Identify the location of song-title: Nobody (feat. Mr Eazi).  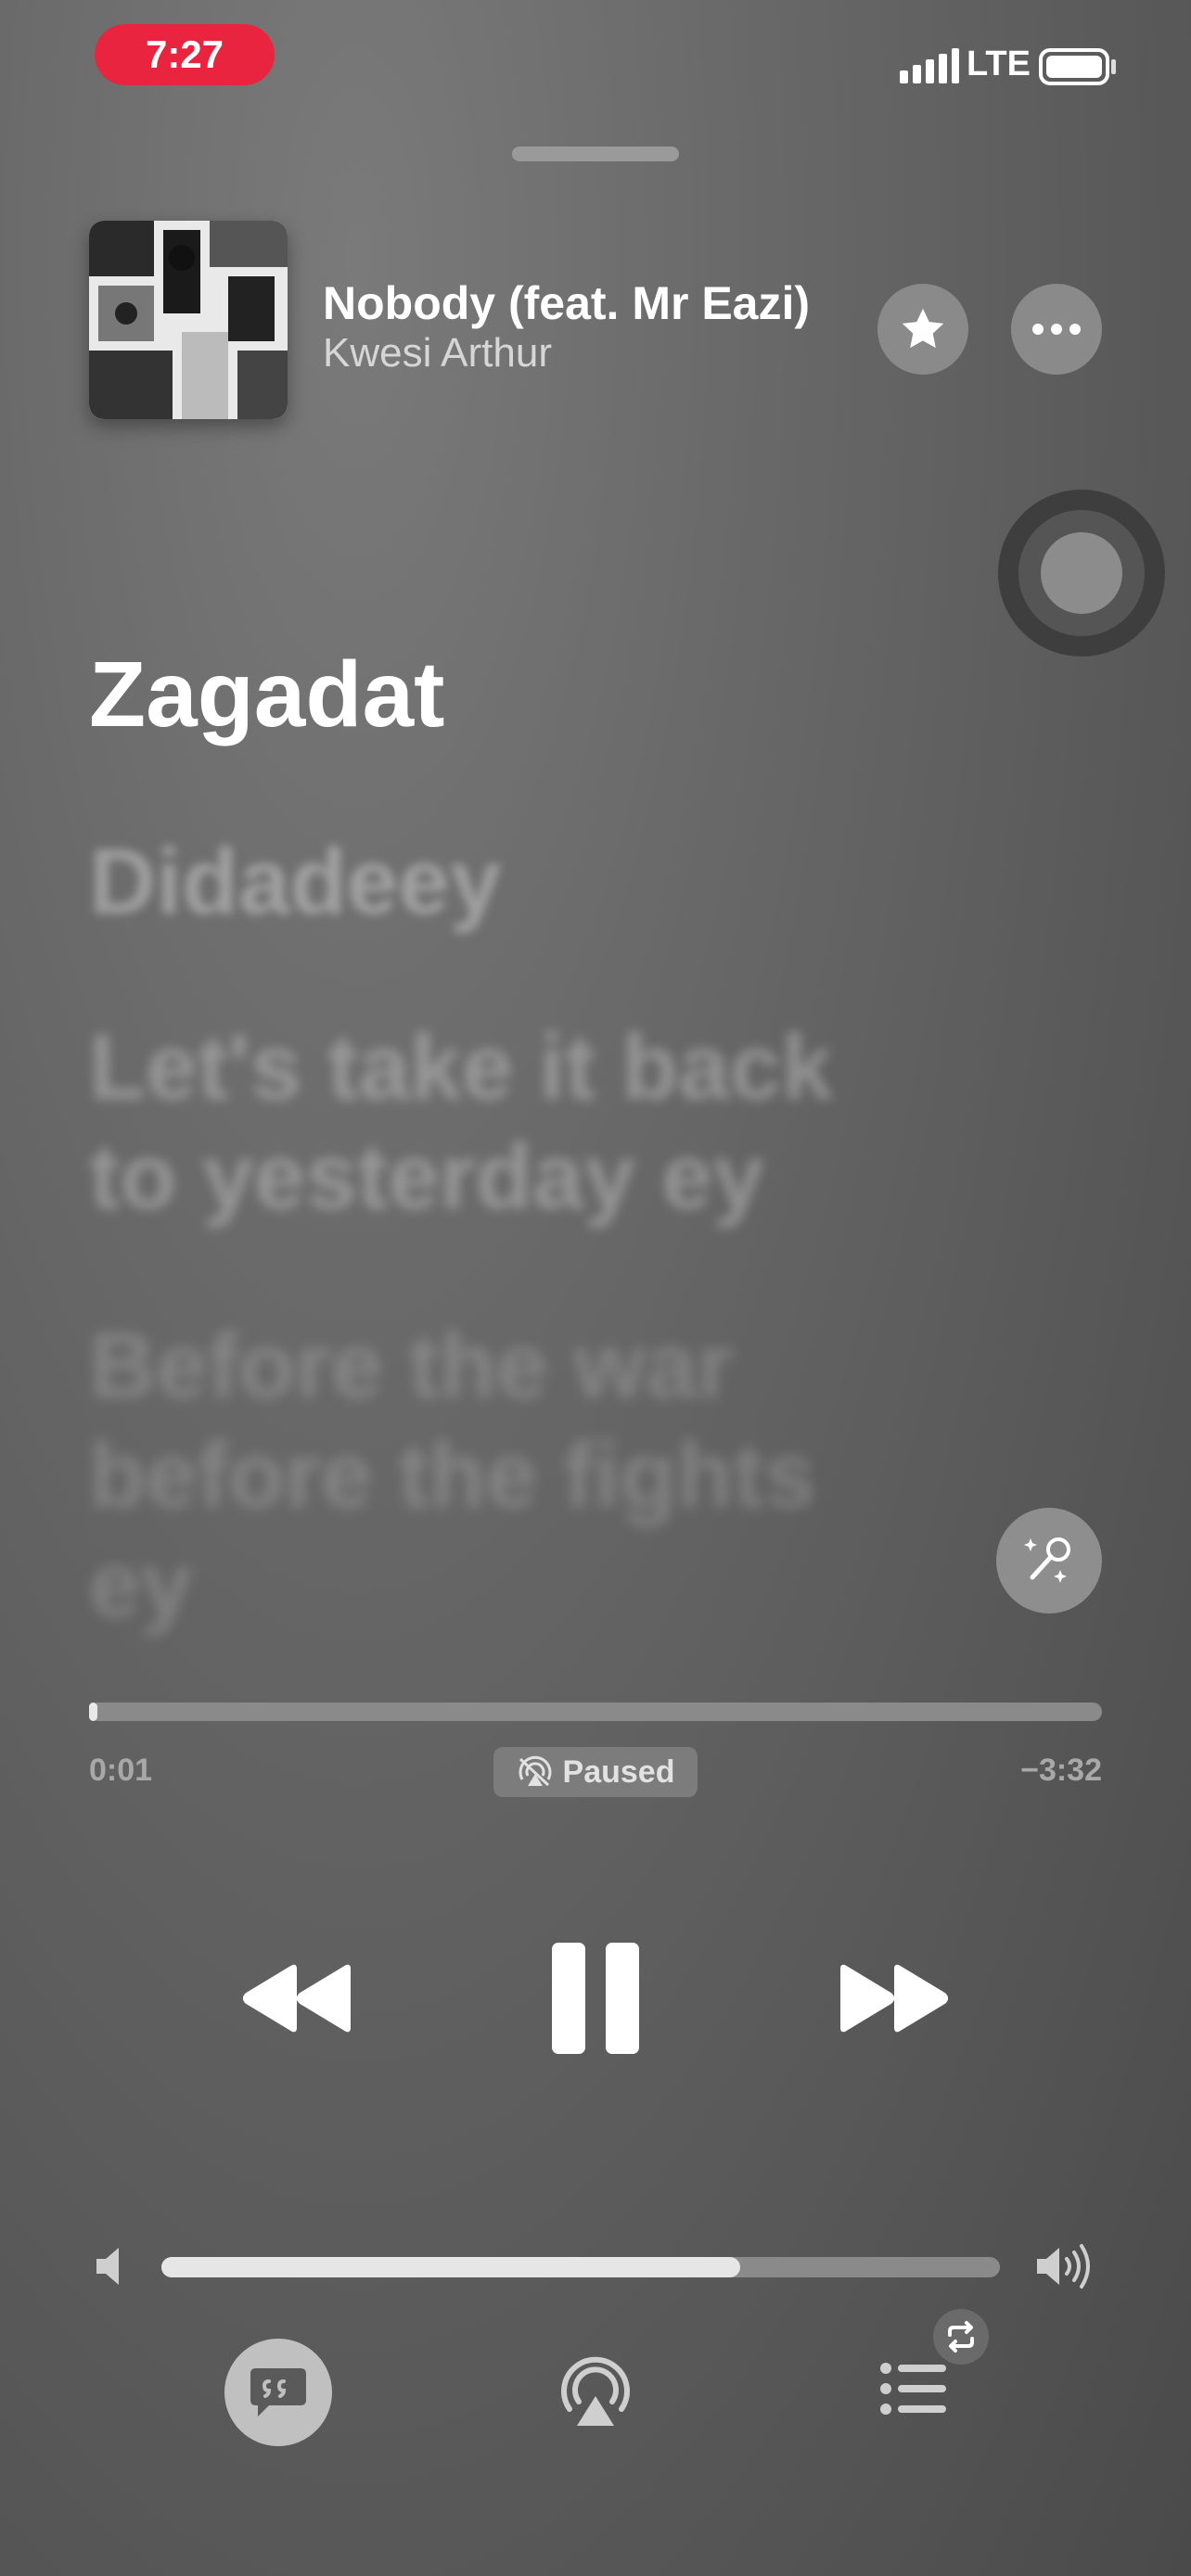
(567, 303).